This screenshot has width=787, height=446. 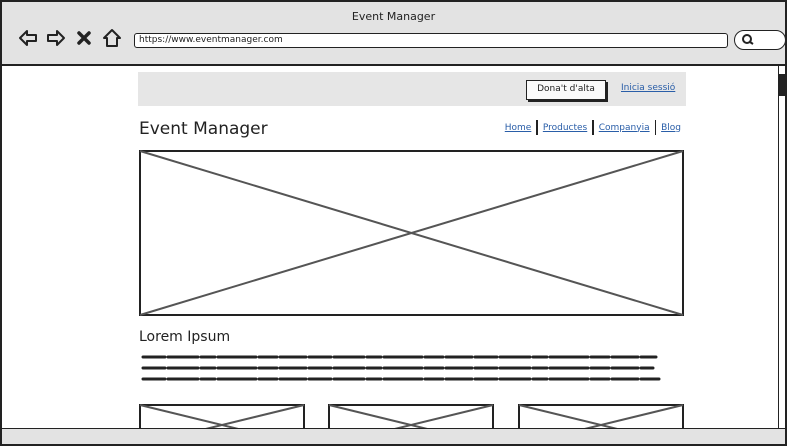 What do you see at coordinates (648, 88) in the screenshot?
I see `login-link: Inicia sessió` at bounding box center [648, 88].